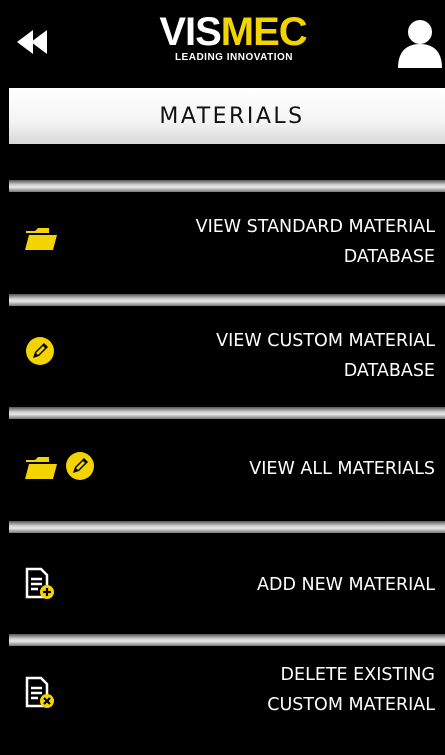 The height and width of the screenshot is (755, 445). I want to click on menu-item-view-standard-material-database: VIEW STANDARD MATERIAL DATABASE, so click(227, 243).